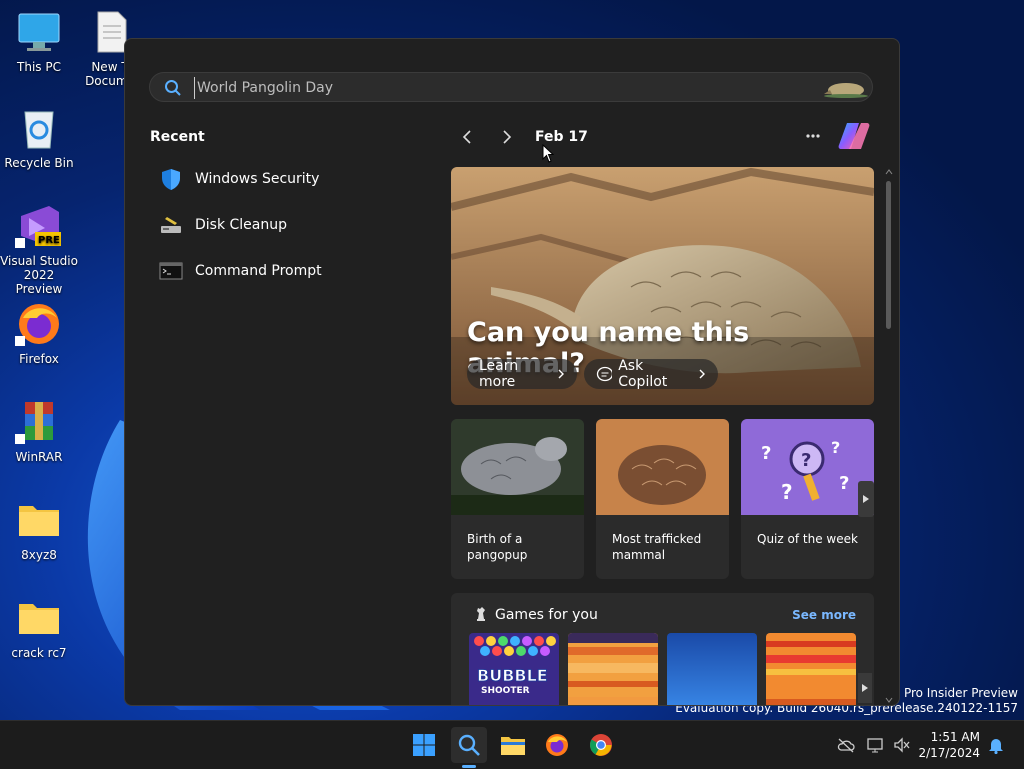 The image size is (1024, 769). What do you see at coordinates (257, 179) in the screenshot?
I see `recent-item-label: Windows Security` at bounding box center [257, 179].